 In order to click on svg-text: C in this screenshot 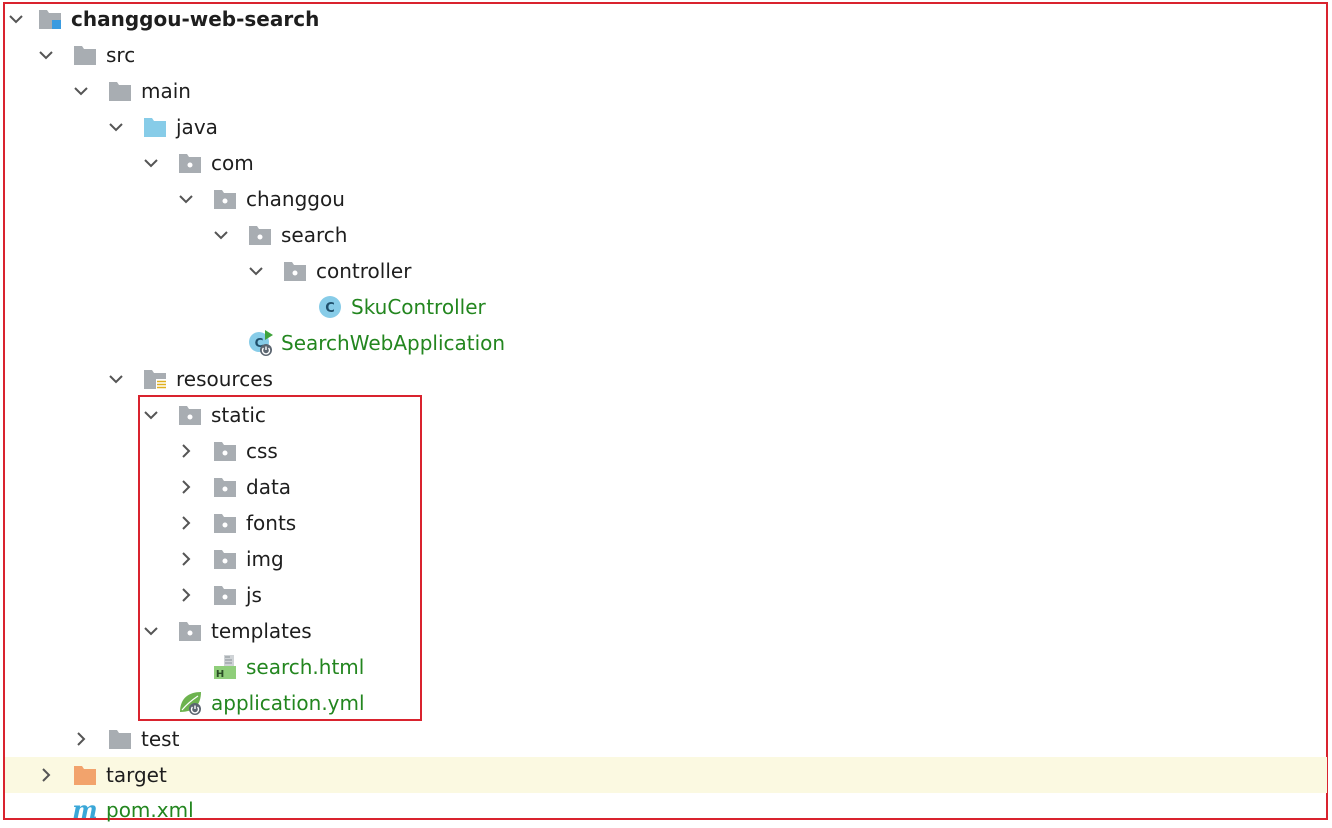, I will do `click(330, 308)`.